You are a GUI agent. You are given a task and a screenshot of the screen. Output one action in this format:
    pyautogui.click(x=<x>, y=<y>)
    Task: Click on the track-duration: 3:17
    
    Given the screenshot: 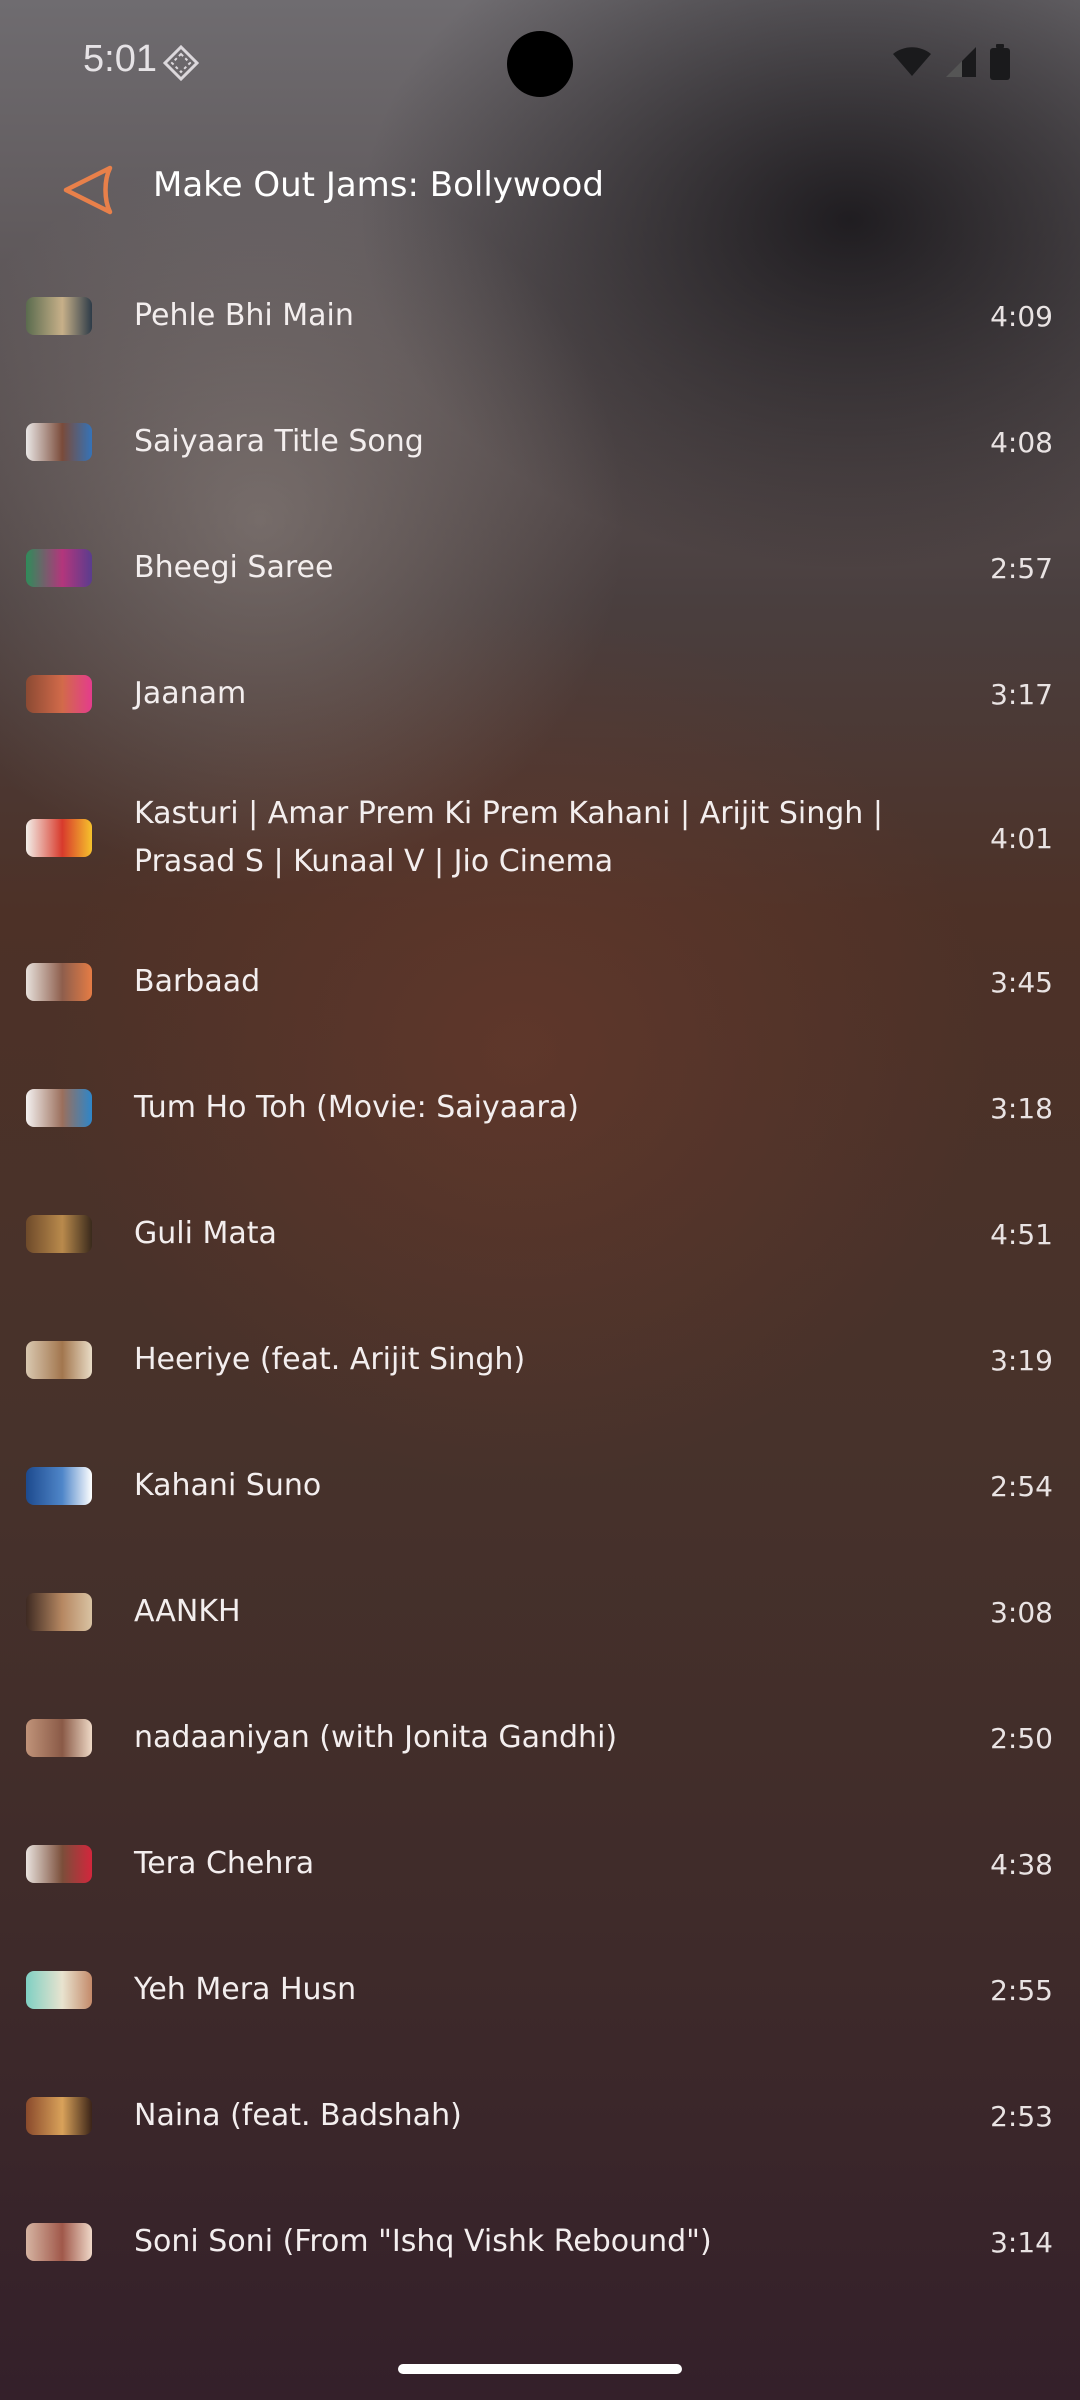 What is the action you would take?
    pyautogui.click(x=1021, y=694)
    